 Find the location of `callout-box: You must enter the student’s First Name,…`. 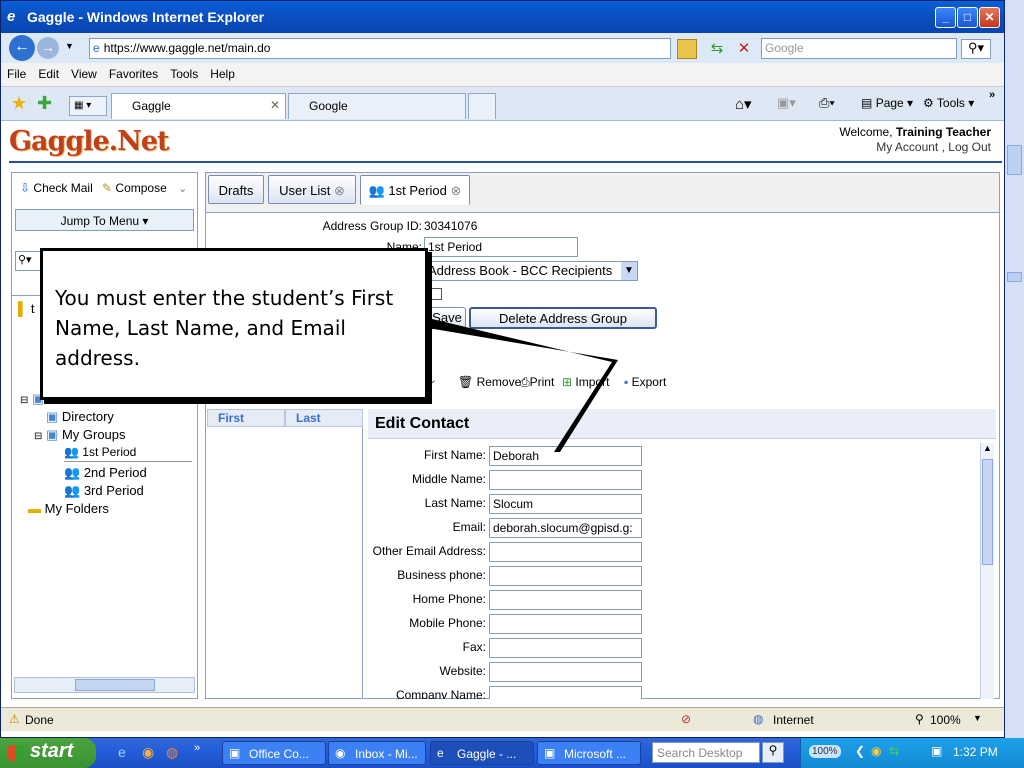

callout-box: You must enter the student’s First Name,… is located at coordinates (234, 324).